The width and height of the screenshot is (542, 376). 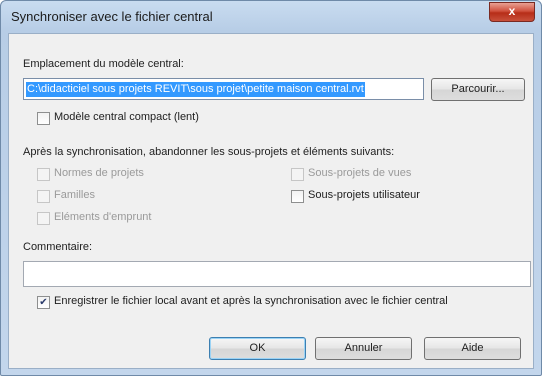 I want to click on compact-label: Modèle central compact (lent), so click(x=126, y=117).